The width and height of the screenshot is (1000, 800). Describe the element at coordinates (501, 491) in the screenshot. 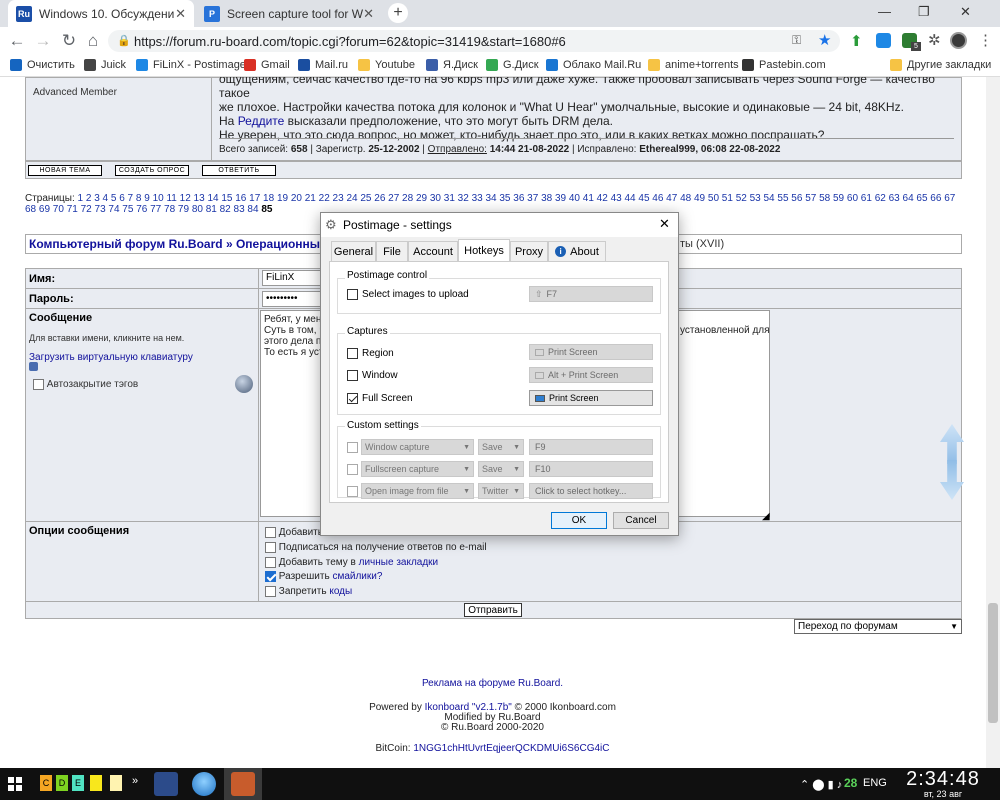

I see `custom-target-select: Twitter ▼` at that location.